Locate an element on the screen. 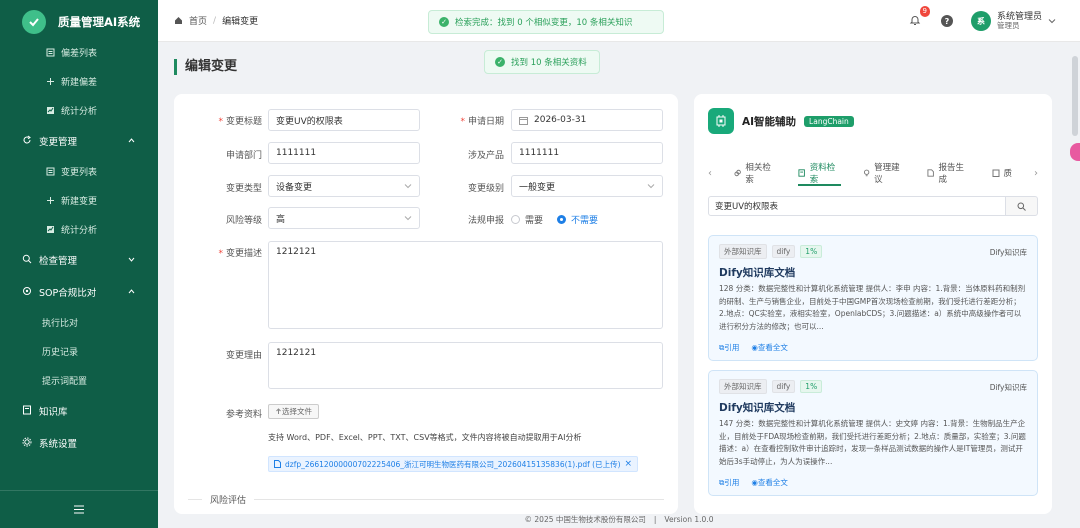  desc-label: * 变更描述 is located at coordinates (240, 254).